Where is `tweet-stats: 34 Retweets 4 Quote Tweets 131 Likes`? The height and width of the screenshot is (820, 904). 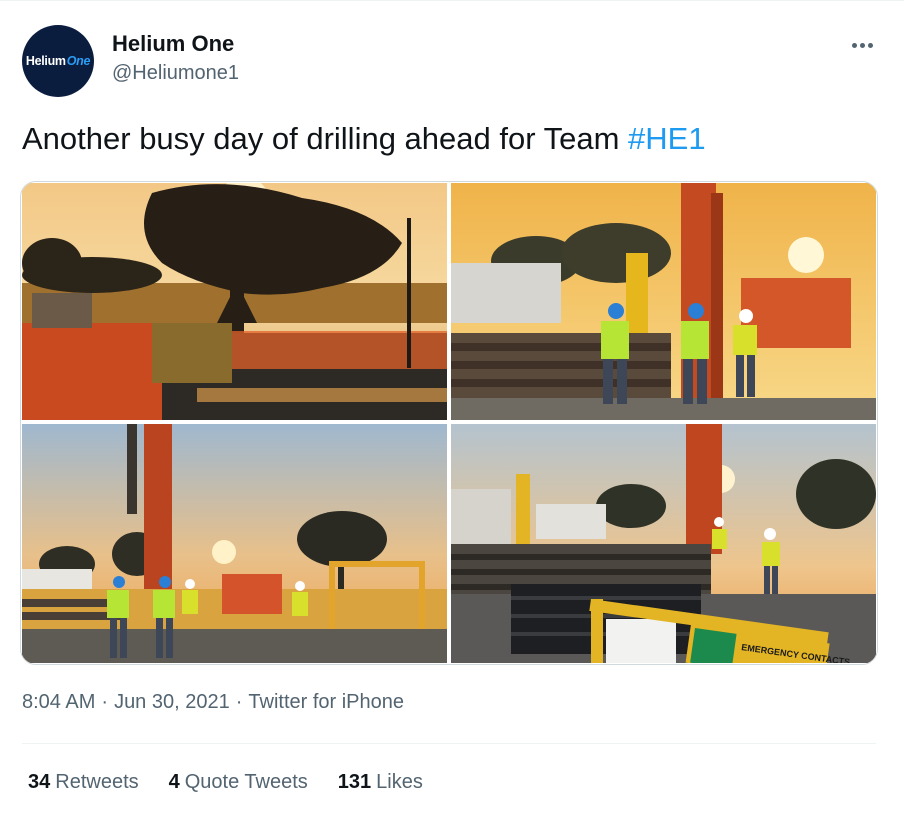 tweet-stats: 34 Retweets 4 Quote Tweets 131 Likes is located at coordinates (225, 782).